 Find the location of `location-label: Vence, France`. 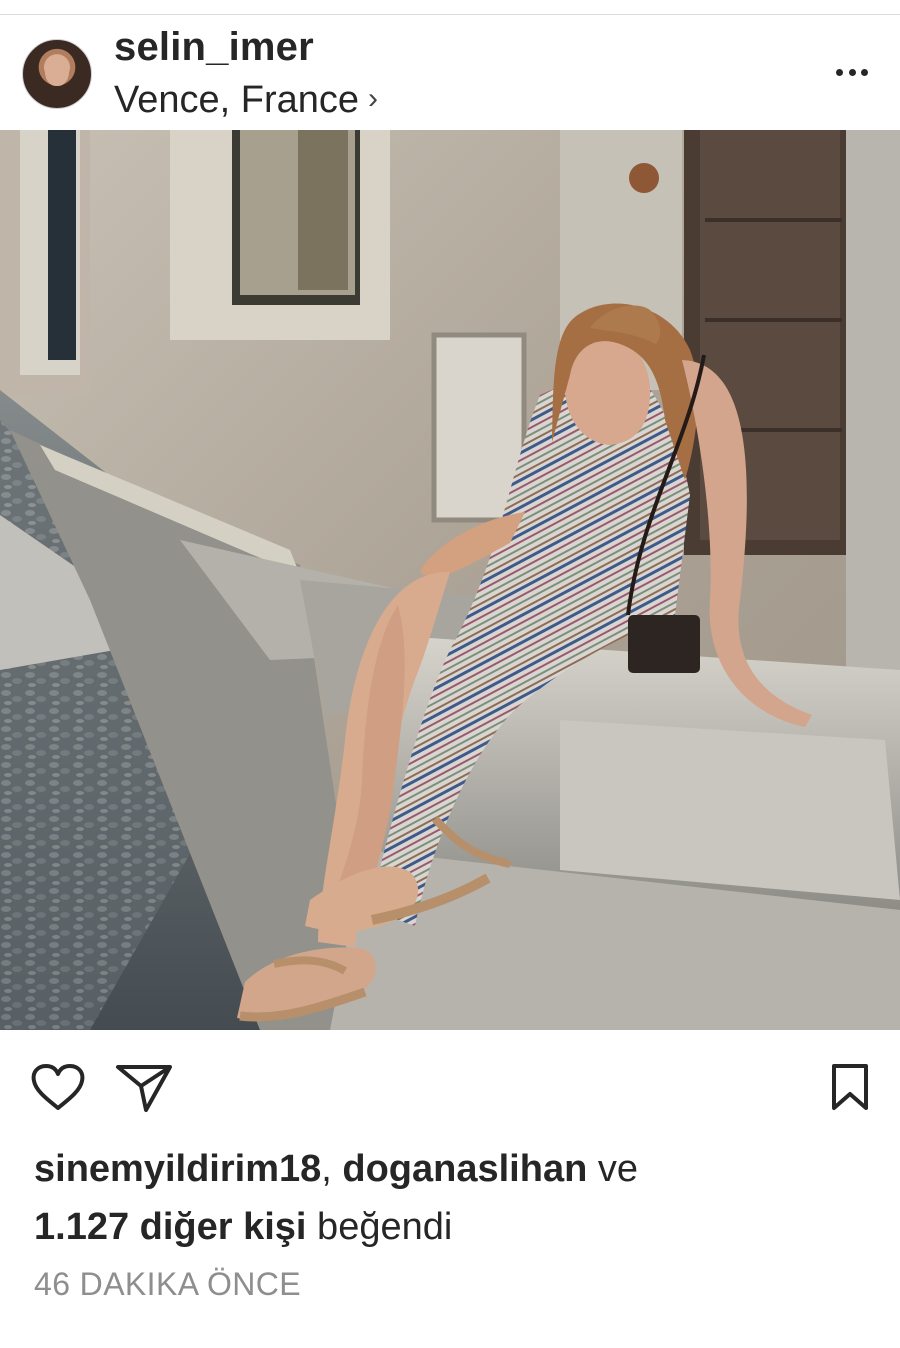

location-label: Vence, France is located at coordinates (237, 100).